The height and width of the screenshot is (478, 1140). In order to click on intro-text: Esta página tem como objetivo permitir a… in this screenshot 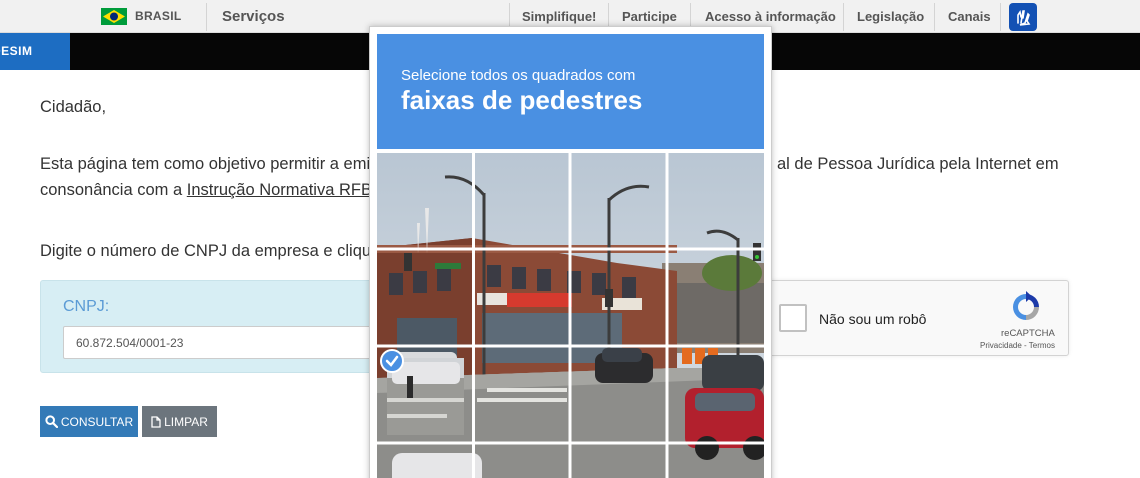, I will do `click(209, 164)`.